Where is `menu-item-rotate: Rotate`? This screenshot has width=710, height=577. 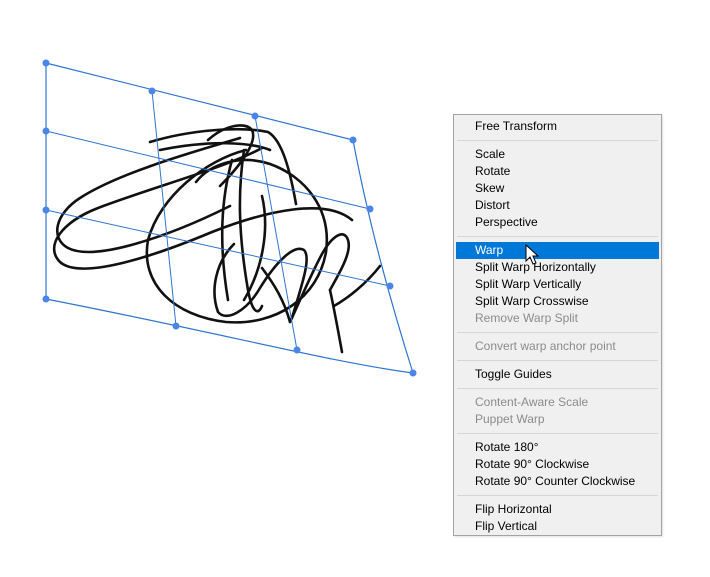
menu-item-rotate: Rotate is located at coordinates (557, 171).